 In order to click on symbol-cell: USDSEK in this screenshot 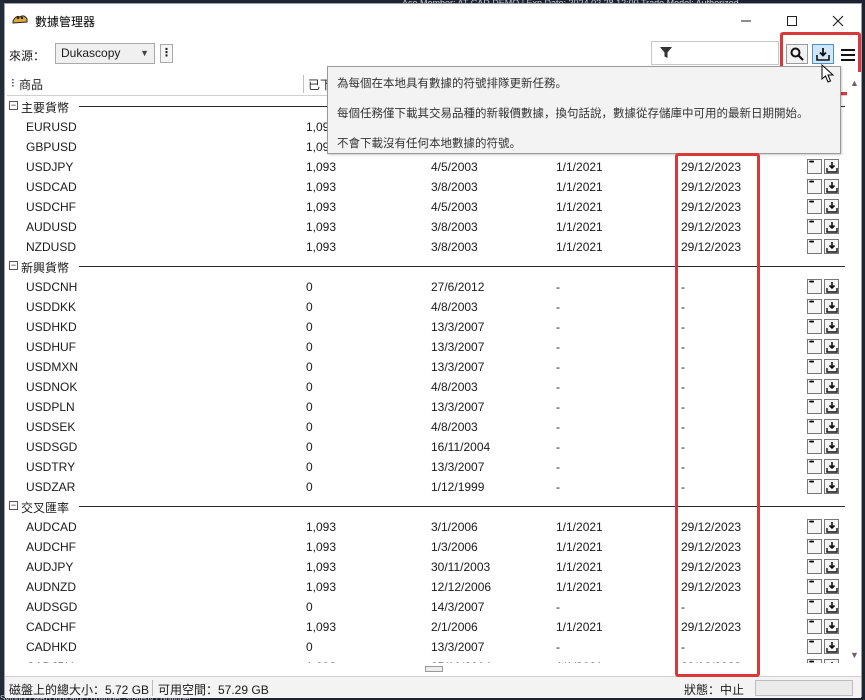, I will do `click(51, 427)`.